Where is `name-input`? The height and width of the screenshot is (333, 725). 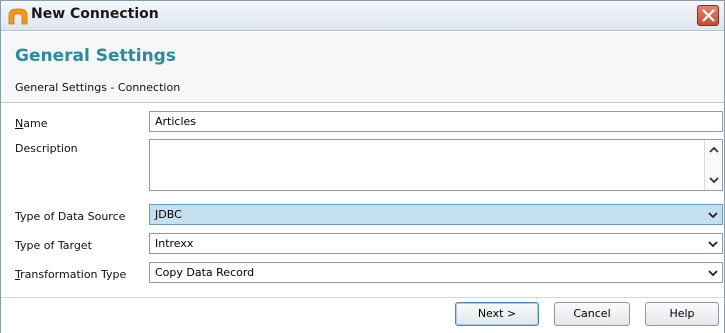 name-input is located at coordinates (436, 121).